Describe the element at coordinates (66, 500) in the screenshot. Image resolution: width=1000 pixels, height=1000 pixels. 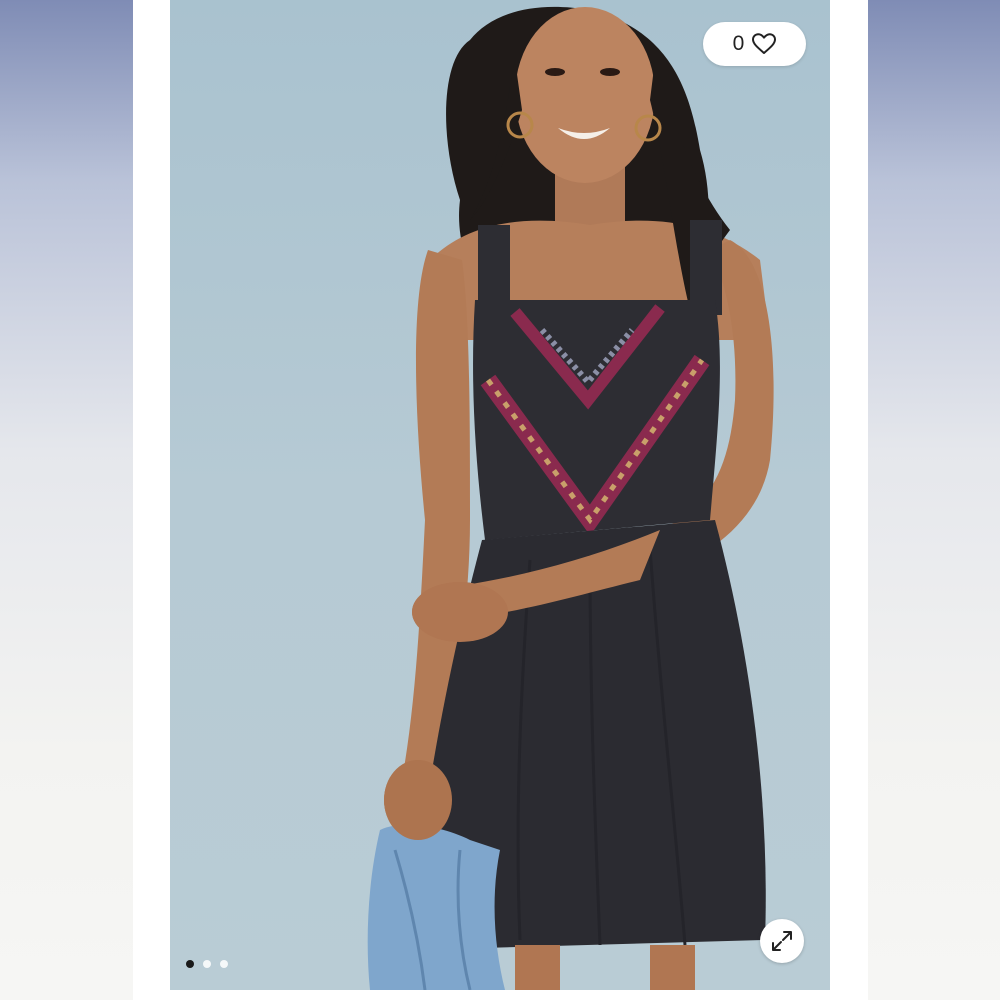
I see `blurred-background-left` at that location.